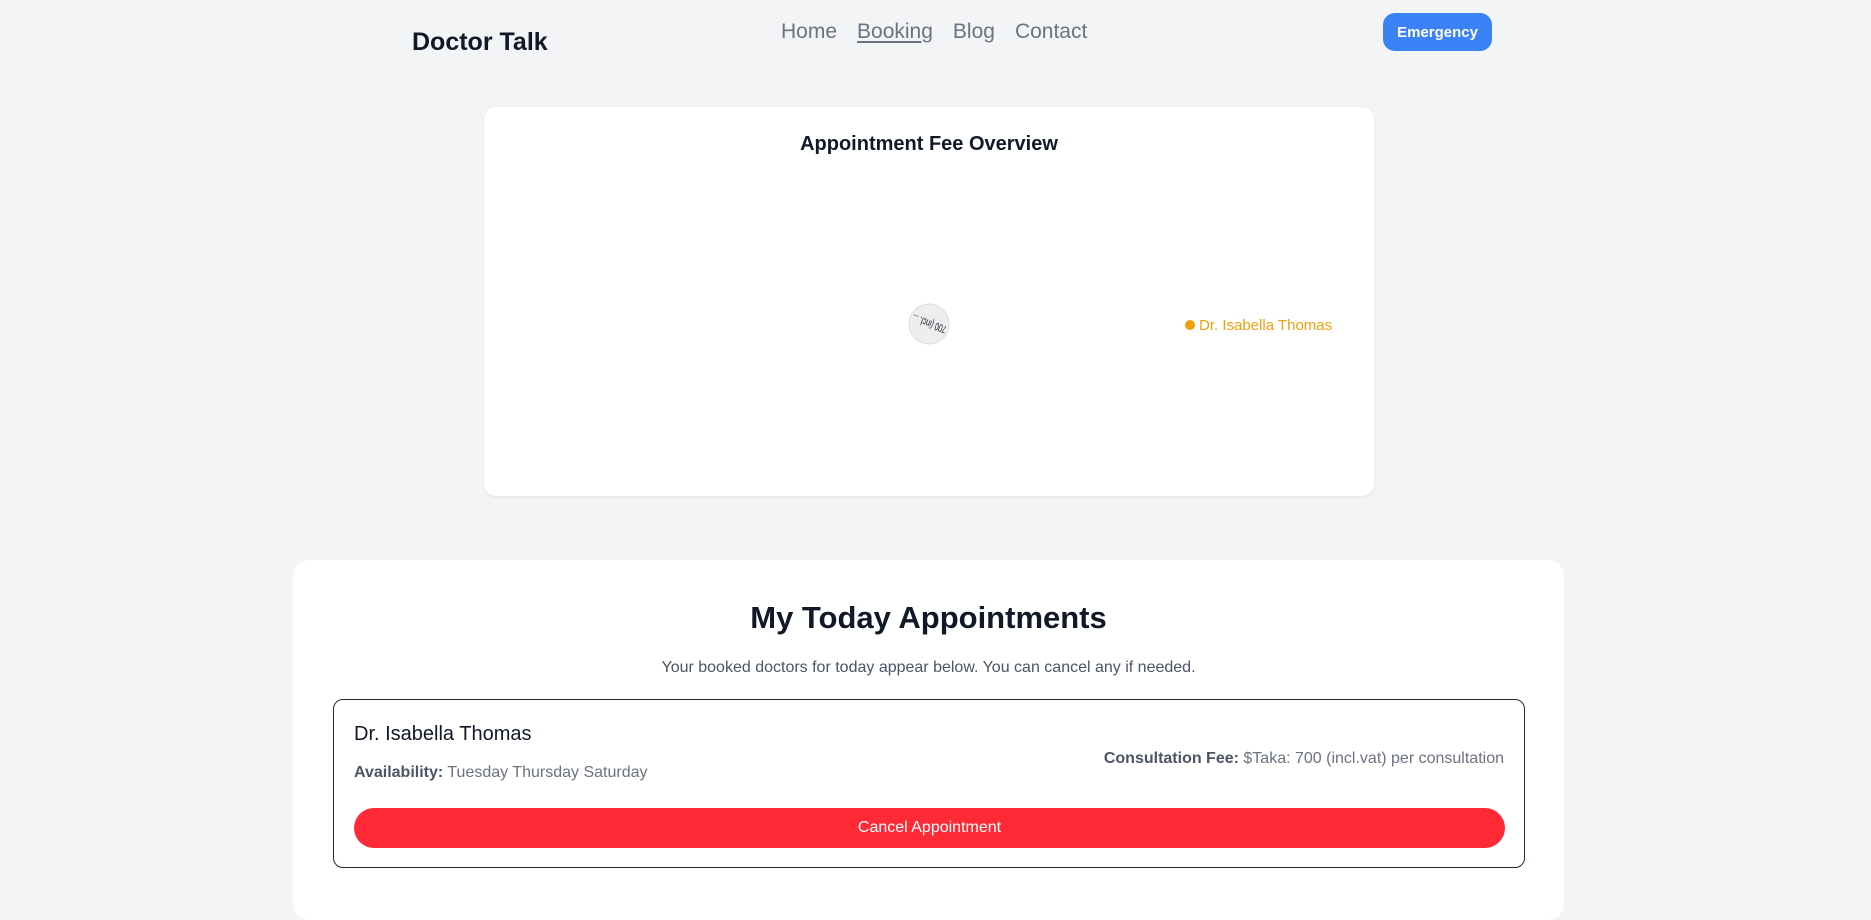  What do you see at coordinates (934, 32) in the screenshot?
I see `nav-links: Home Booking Blog Contact` at bounding box center [934, 32].